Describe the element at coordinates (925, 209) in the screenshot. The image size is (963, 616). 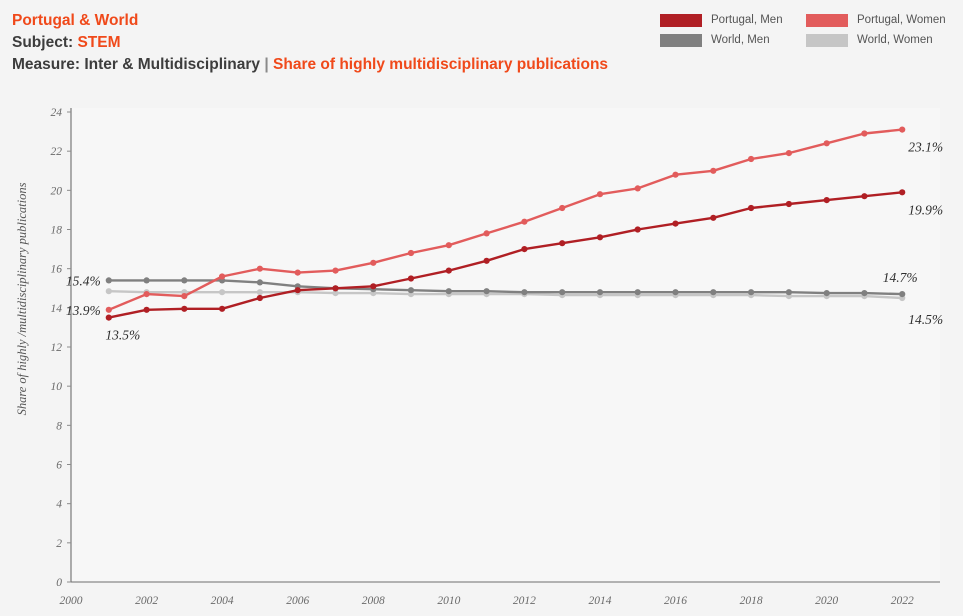
I see `end-label-portugal-men: 19.9%` at that location.